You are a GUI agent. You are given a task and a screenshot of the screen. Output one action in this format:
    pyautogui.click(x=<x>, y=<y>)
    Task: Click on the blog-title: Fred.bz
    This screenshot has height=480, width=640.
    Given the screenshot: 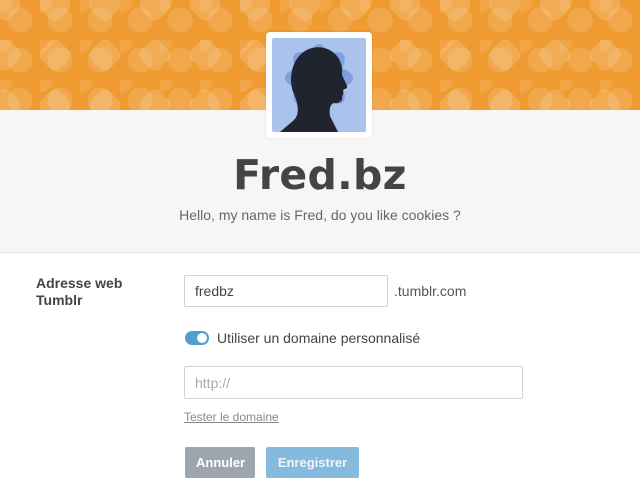 What is the action you would take?
    pyautogui.click(x=320, y=175)
    